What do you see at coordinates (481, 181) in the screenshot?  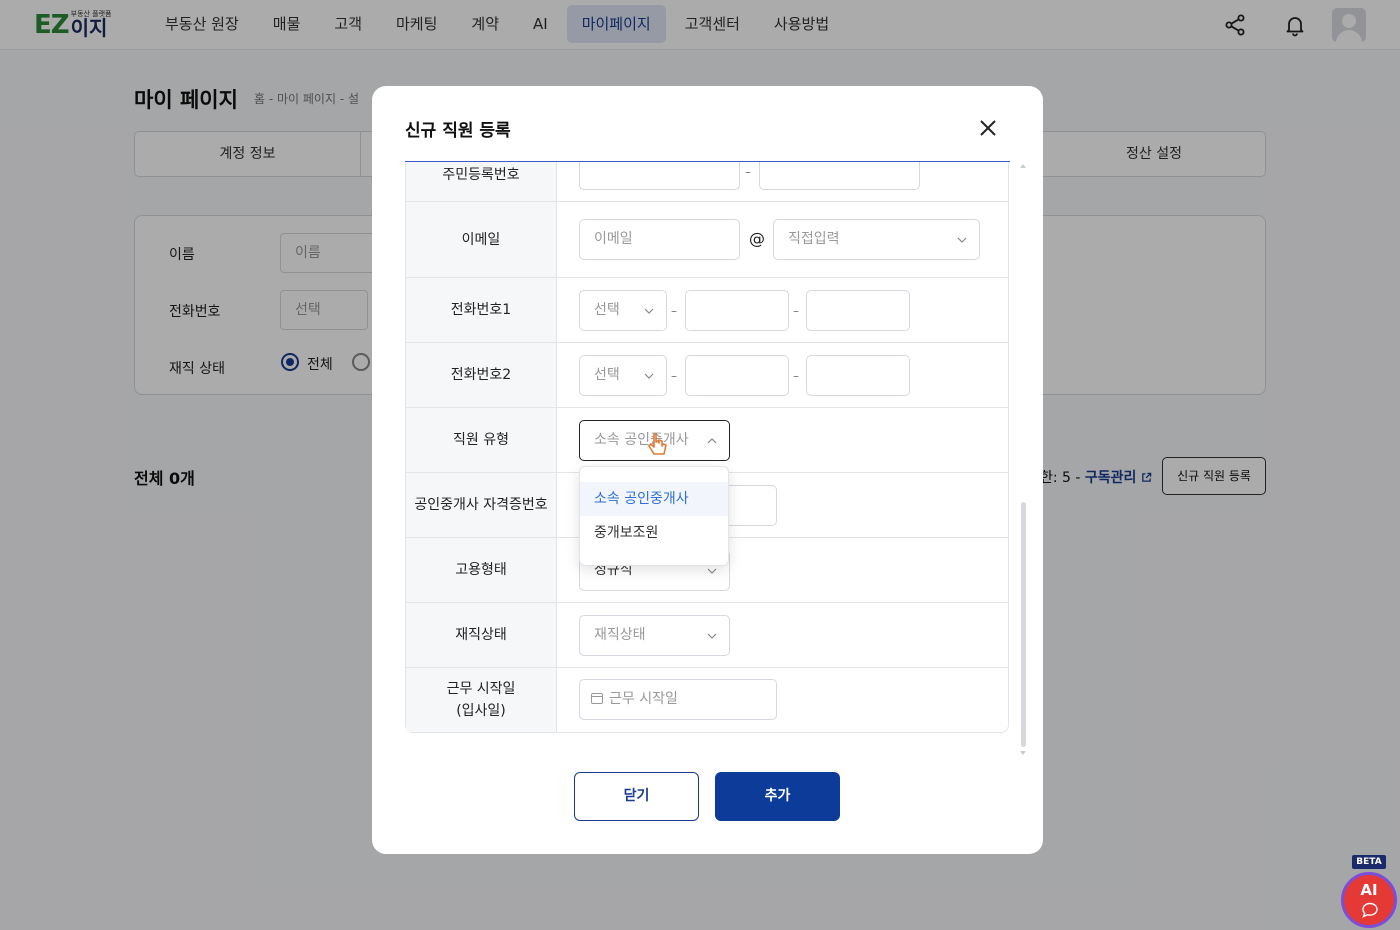 I see `rrn-label: 주민등록번호` at bounding box center [481, 181].